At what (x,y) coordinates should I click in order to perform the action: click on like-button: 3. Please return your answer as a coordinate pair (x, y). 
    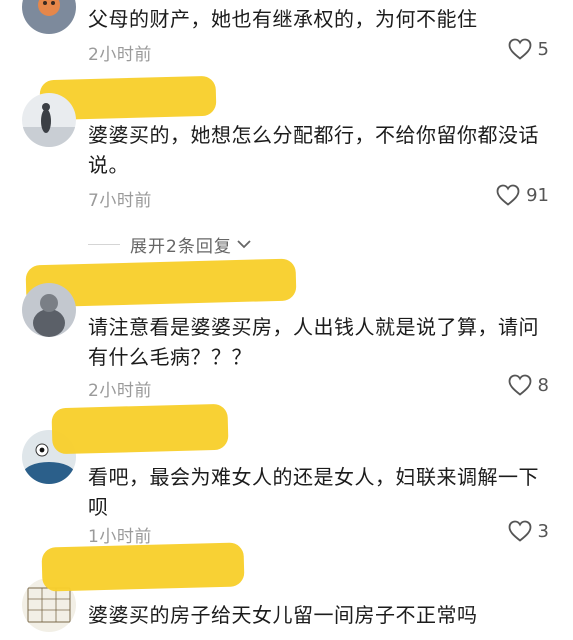
    Looking at the image, I should click on (528, 531).